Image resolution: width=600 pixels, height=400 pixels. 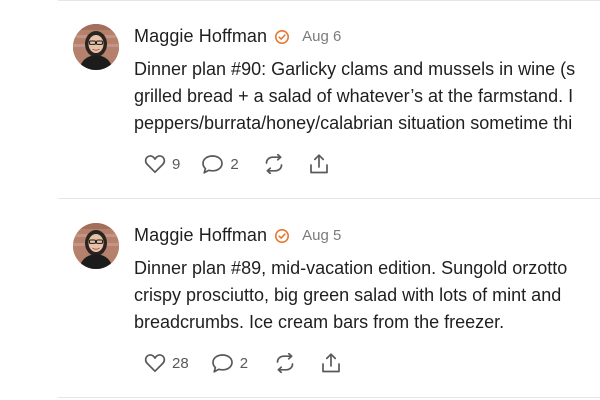 I want to click on post-header: Maggie Hoffman Aug 6, so click(x=237, y=36).